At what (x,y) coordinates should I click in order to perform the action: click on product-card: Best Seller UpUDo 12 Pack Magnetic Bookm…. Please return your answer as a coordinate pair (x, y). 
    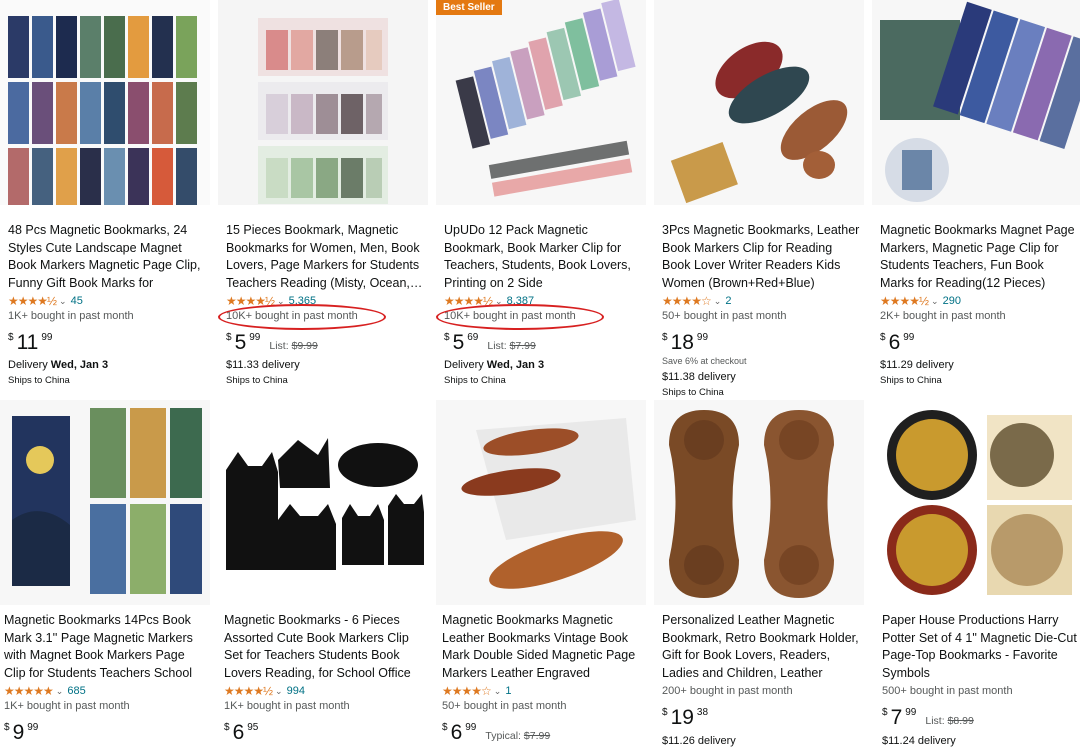
    Looking at the image, I should click on (541, 200).